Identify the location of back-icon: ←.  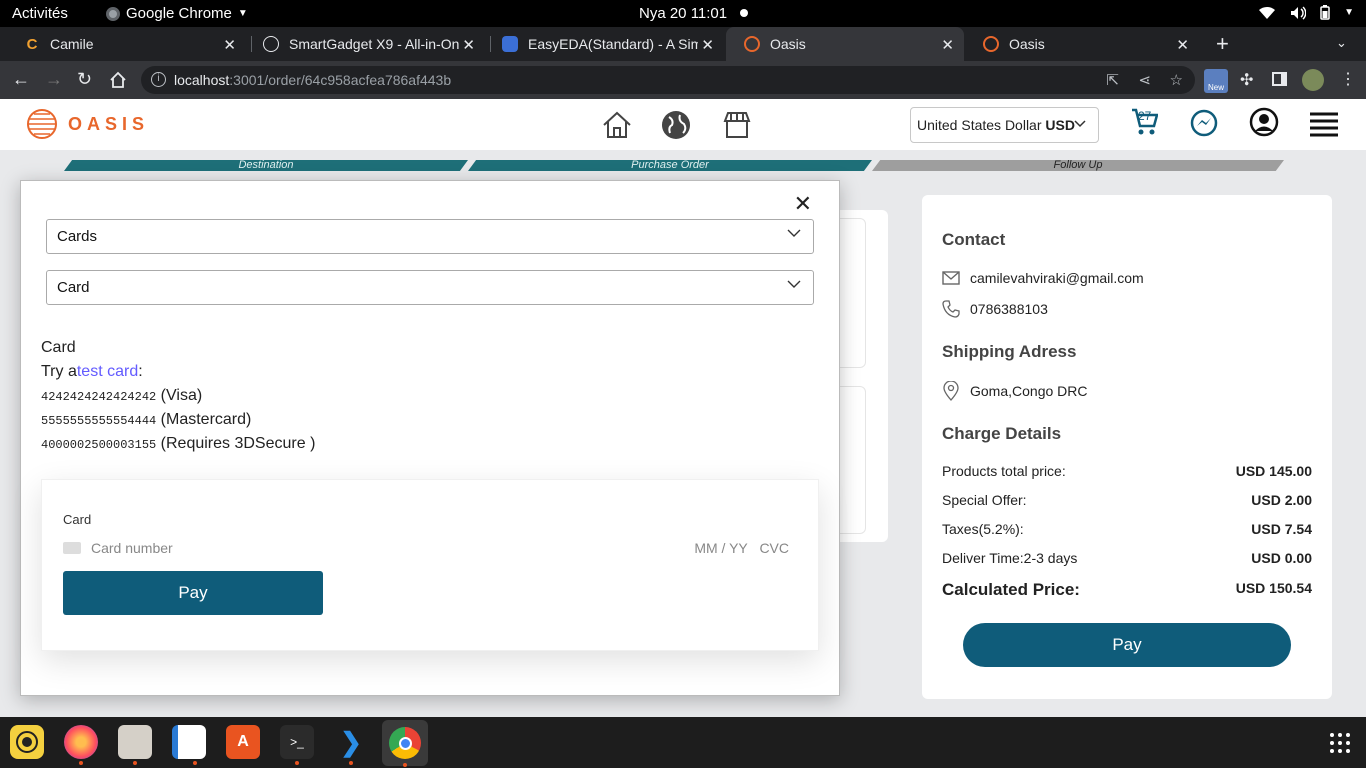
(21, 79).